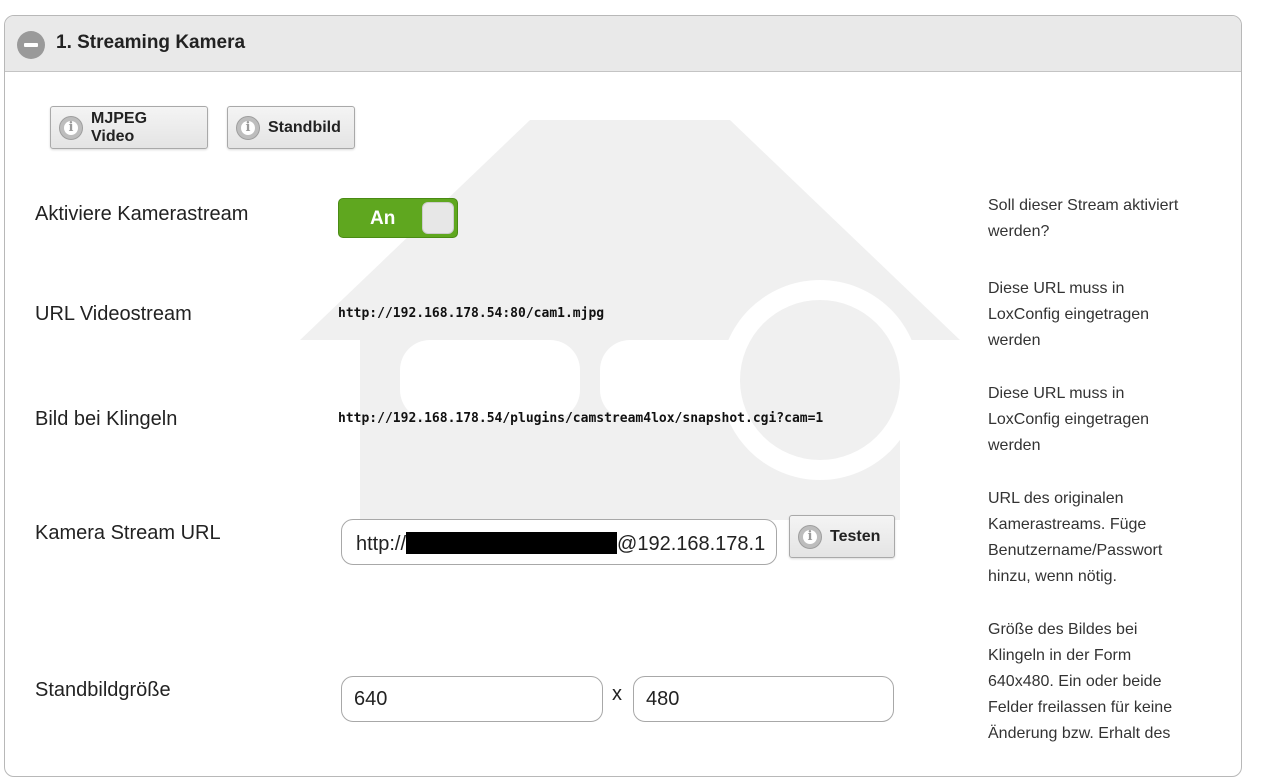 Image resolution: width=1282 pixels, height=777 pixels. Describe the element at coordinates (471, 313) in the screenshot. I see `video-url-value: http://192.168.178.54:80/cam1.mjpg` at that location.